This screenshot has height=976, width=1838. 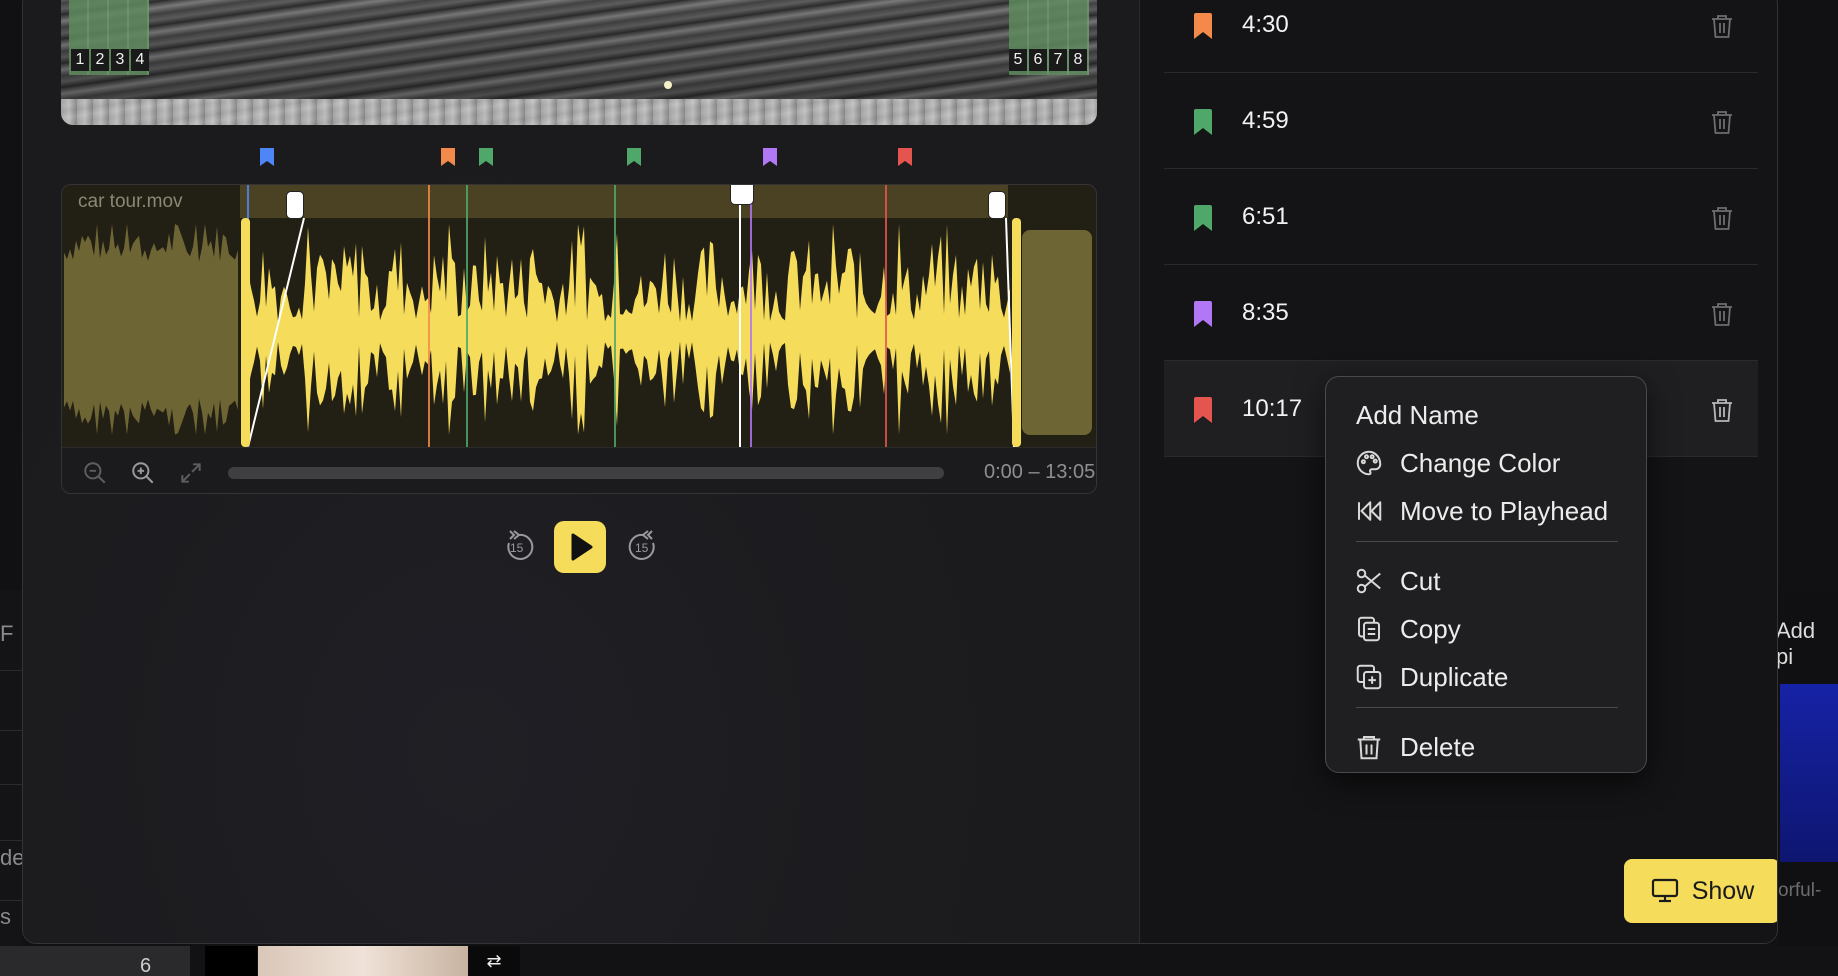 What do you see at coordinates (1417, 414) in the screenshot?
I see `menu-item-label: Add Name` at bounding box center [1417, 414].